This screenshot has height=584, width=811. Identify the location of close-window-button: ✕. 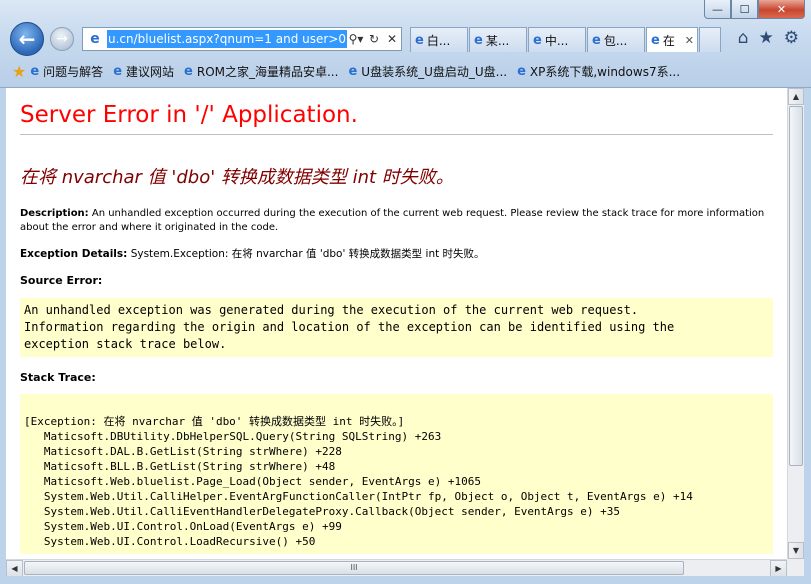
(781, 9).